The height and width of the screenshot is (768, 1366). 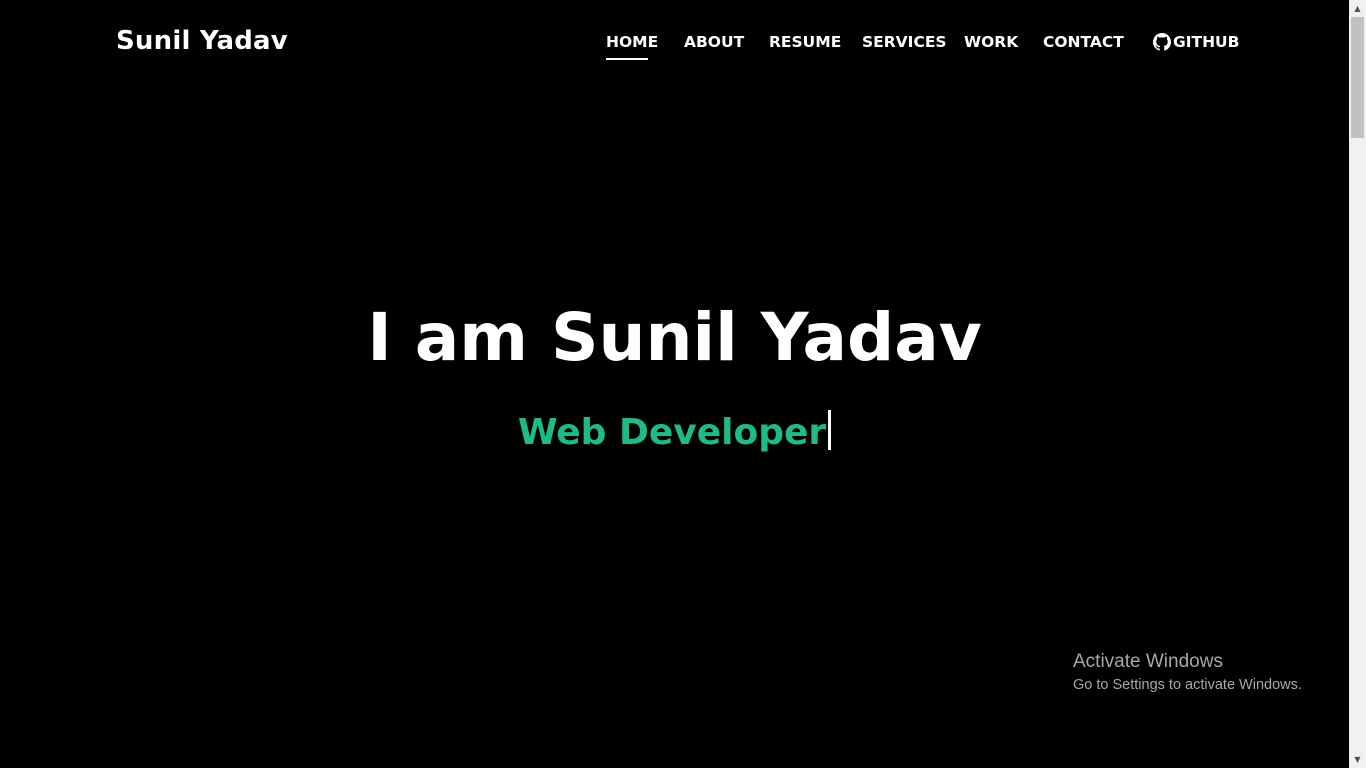 What do you see at coordinates (674, 337) in the screenshot?
I see `hero-title: I am Sunil Yadav` at bounding box center [674, 337].